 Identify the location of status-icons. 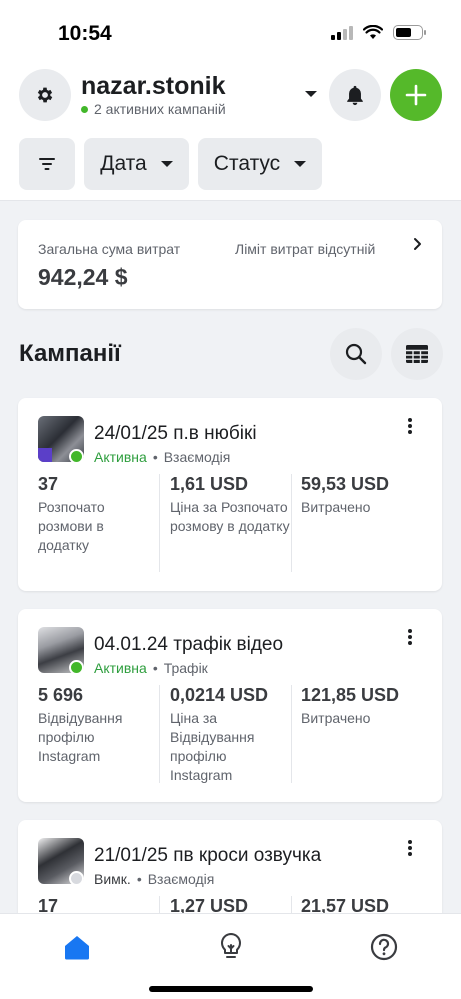
(378, 32).